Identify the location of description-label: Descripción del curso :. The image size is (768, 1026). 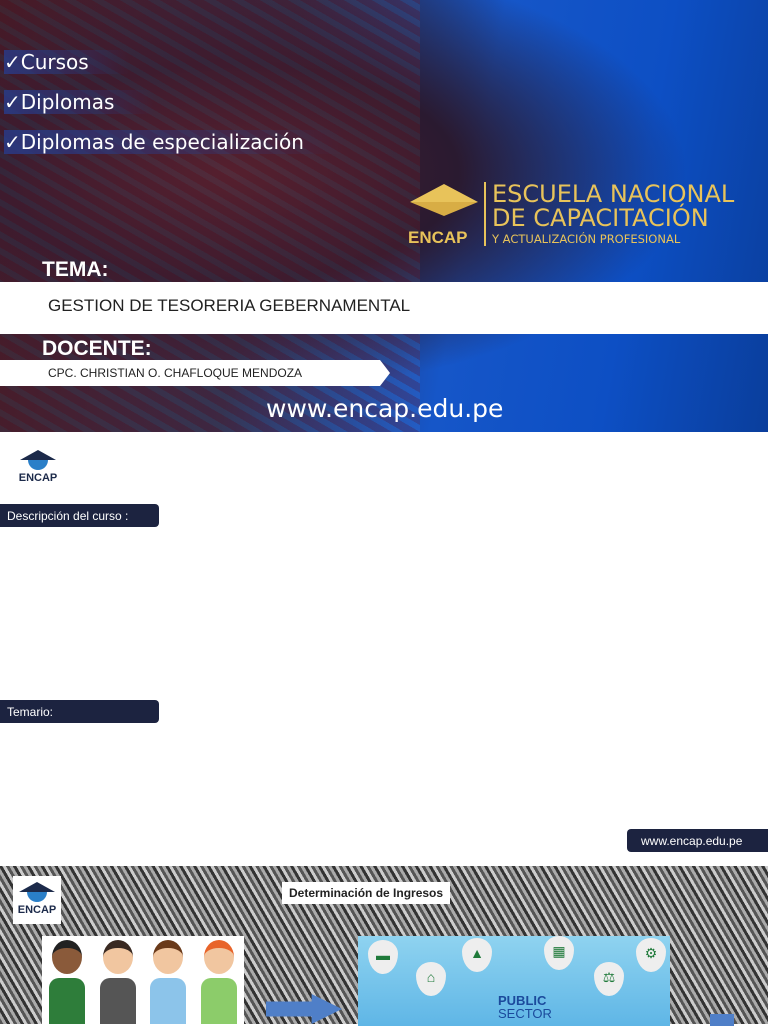
(79, 515).